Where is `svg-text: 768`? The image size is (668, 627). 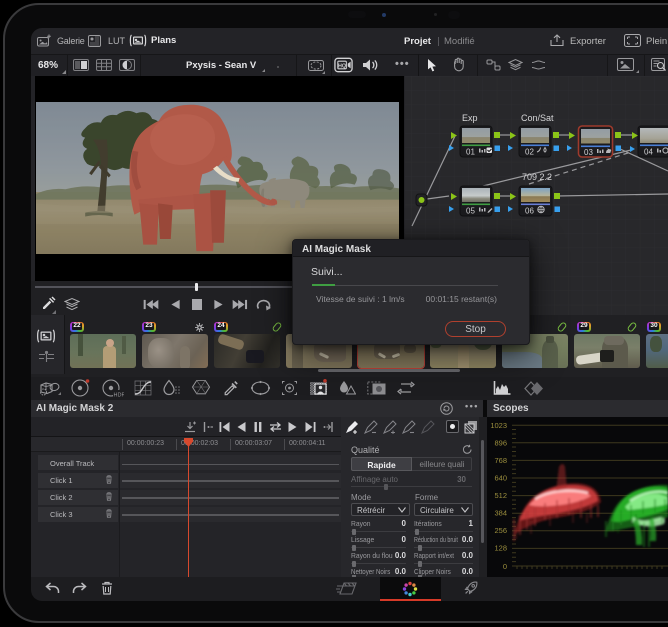 svg-text: 768 is located at coordinates (500, 460).